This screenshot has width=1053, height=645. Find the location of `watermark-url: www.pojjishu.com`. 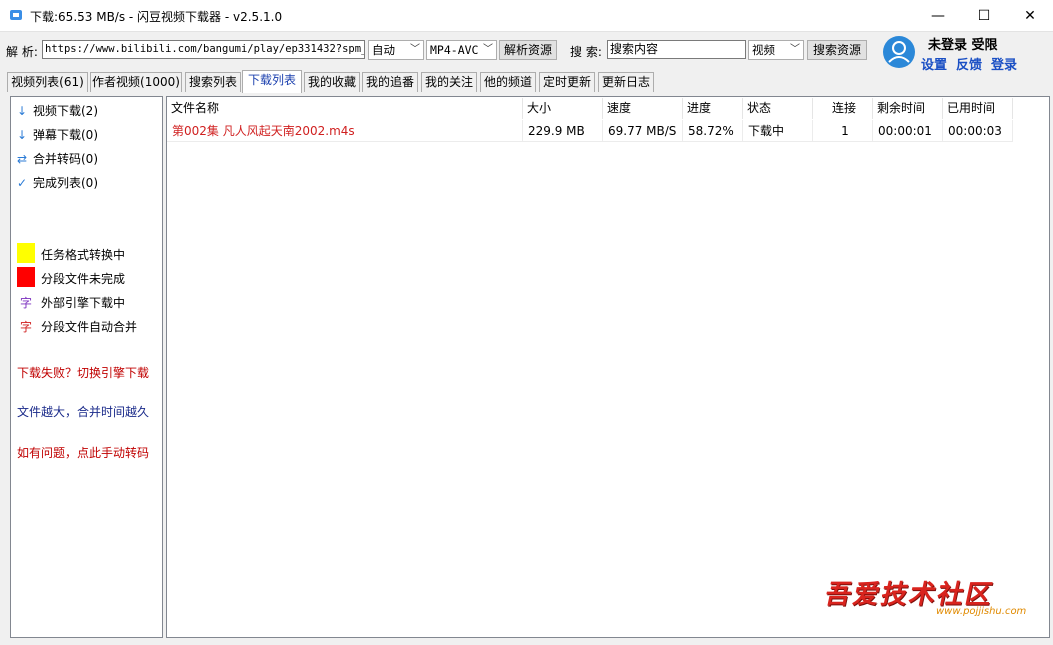

watermark-url: www.pojjishu.com is located at coordinates (981, 611).